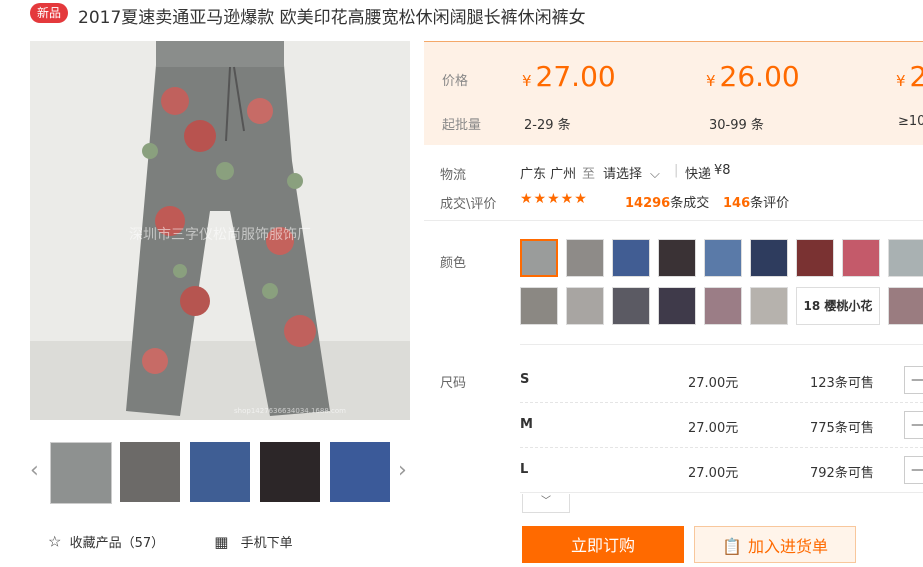  I want to click on favorite-link: 收藏产品（57）, so click(117, 543).